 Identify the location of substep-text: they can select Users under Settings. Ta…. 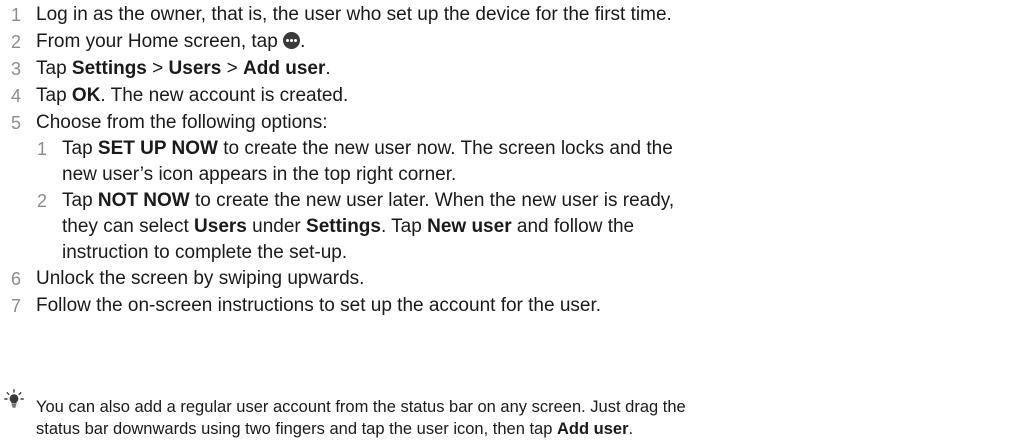
(348, 226).